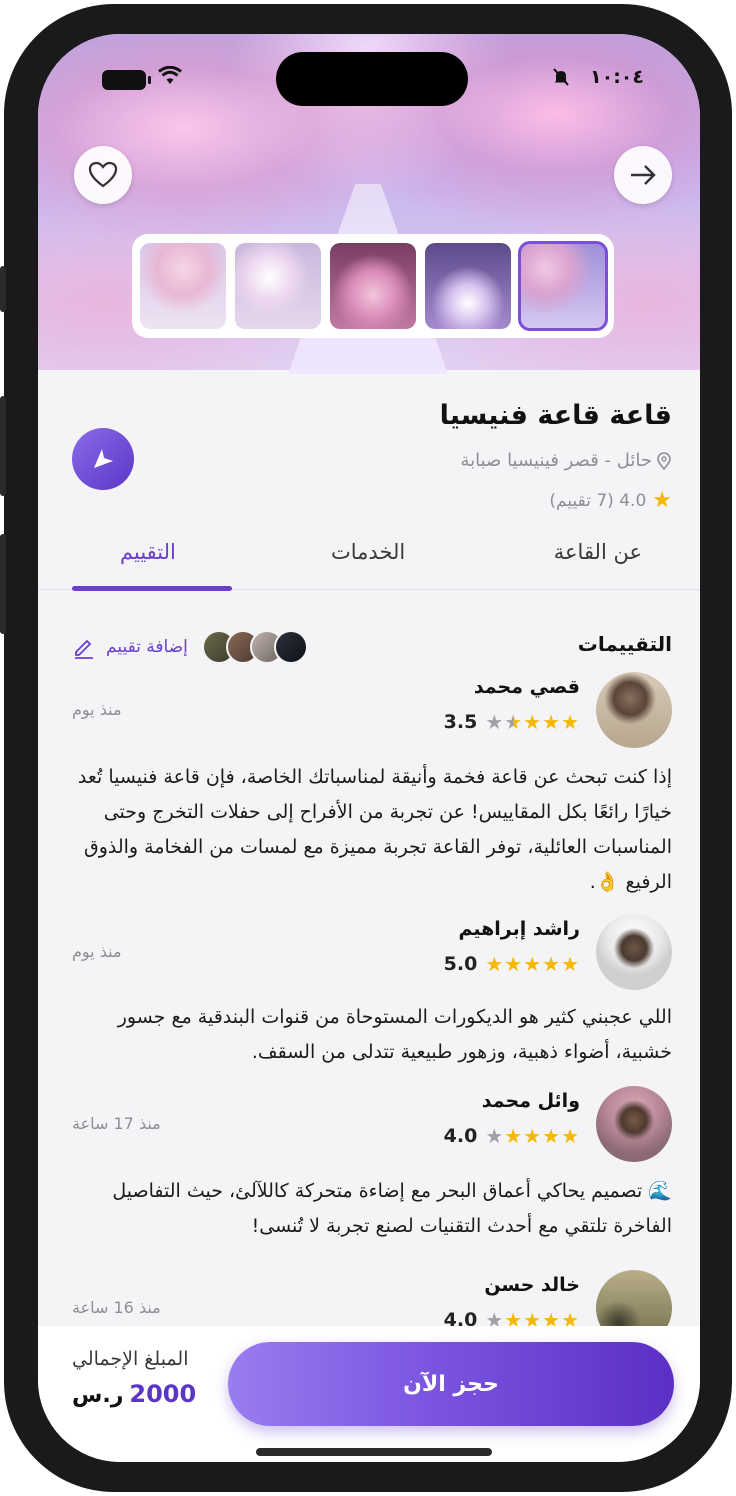 The image size is (736, 1496). What do you see at coordinates (617, 77) in the screenshot?
I see `status-time: ١٠:٠٤` at bounding box center [617, 77].